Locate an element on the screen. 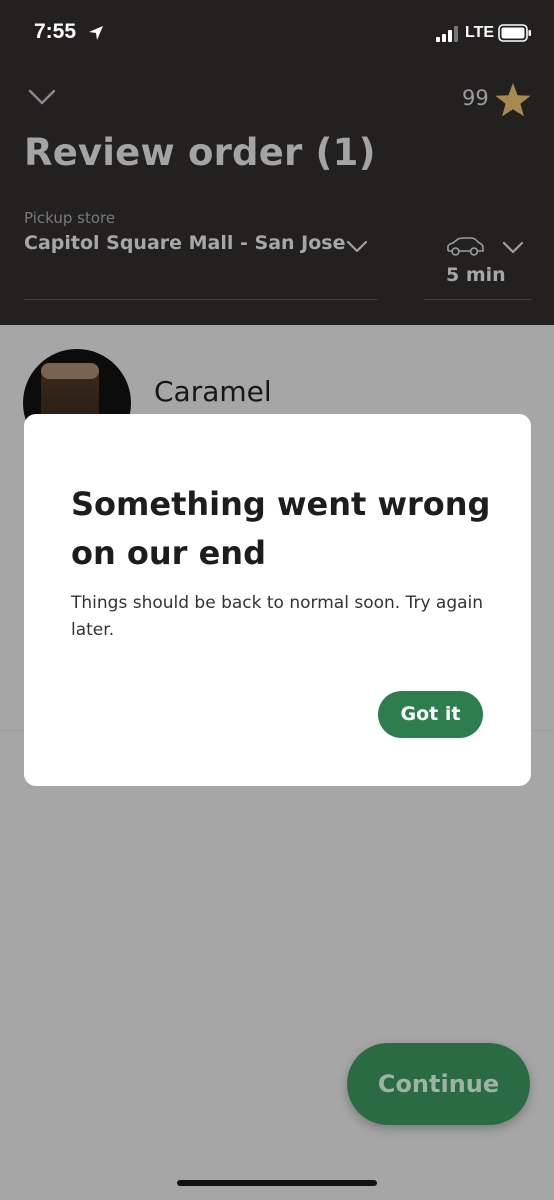  signal-strength-icon is located at coordinates (447, 34).